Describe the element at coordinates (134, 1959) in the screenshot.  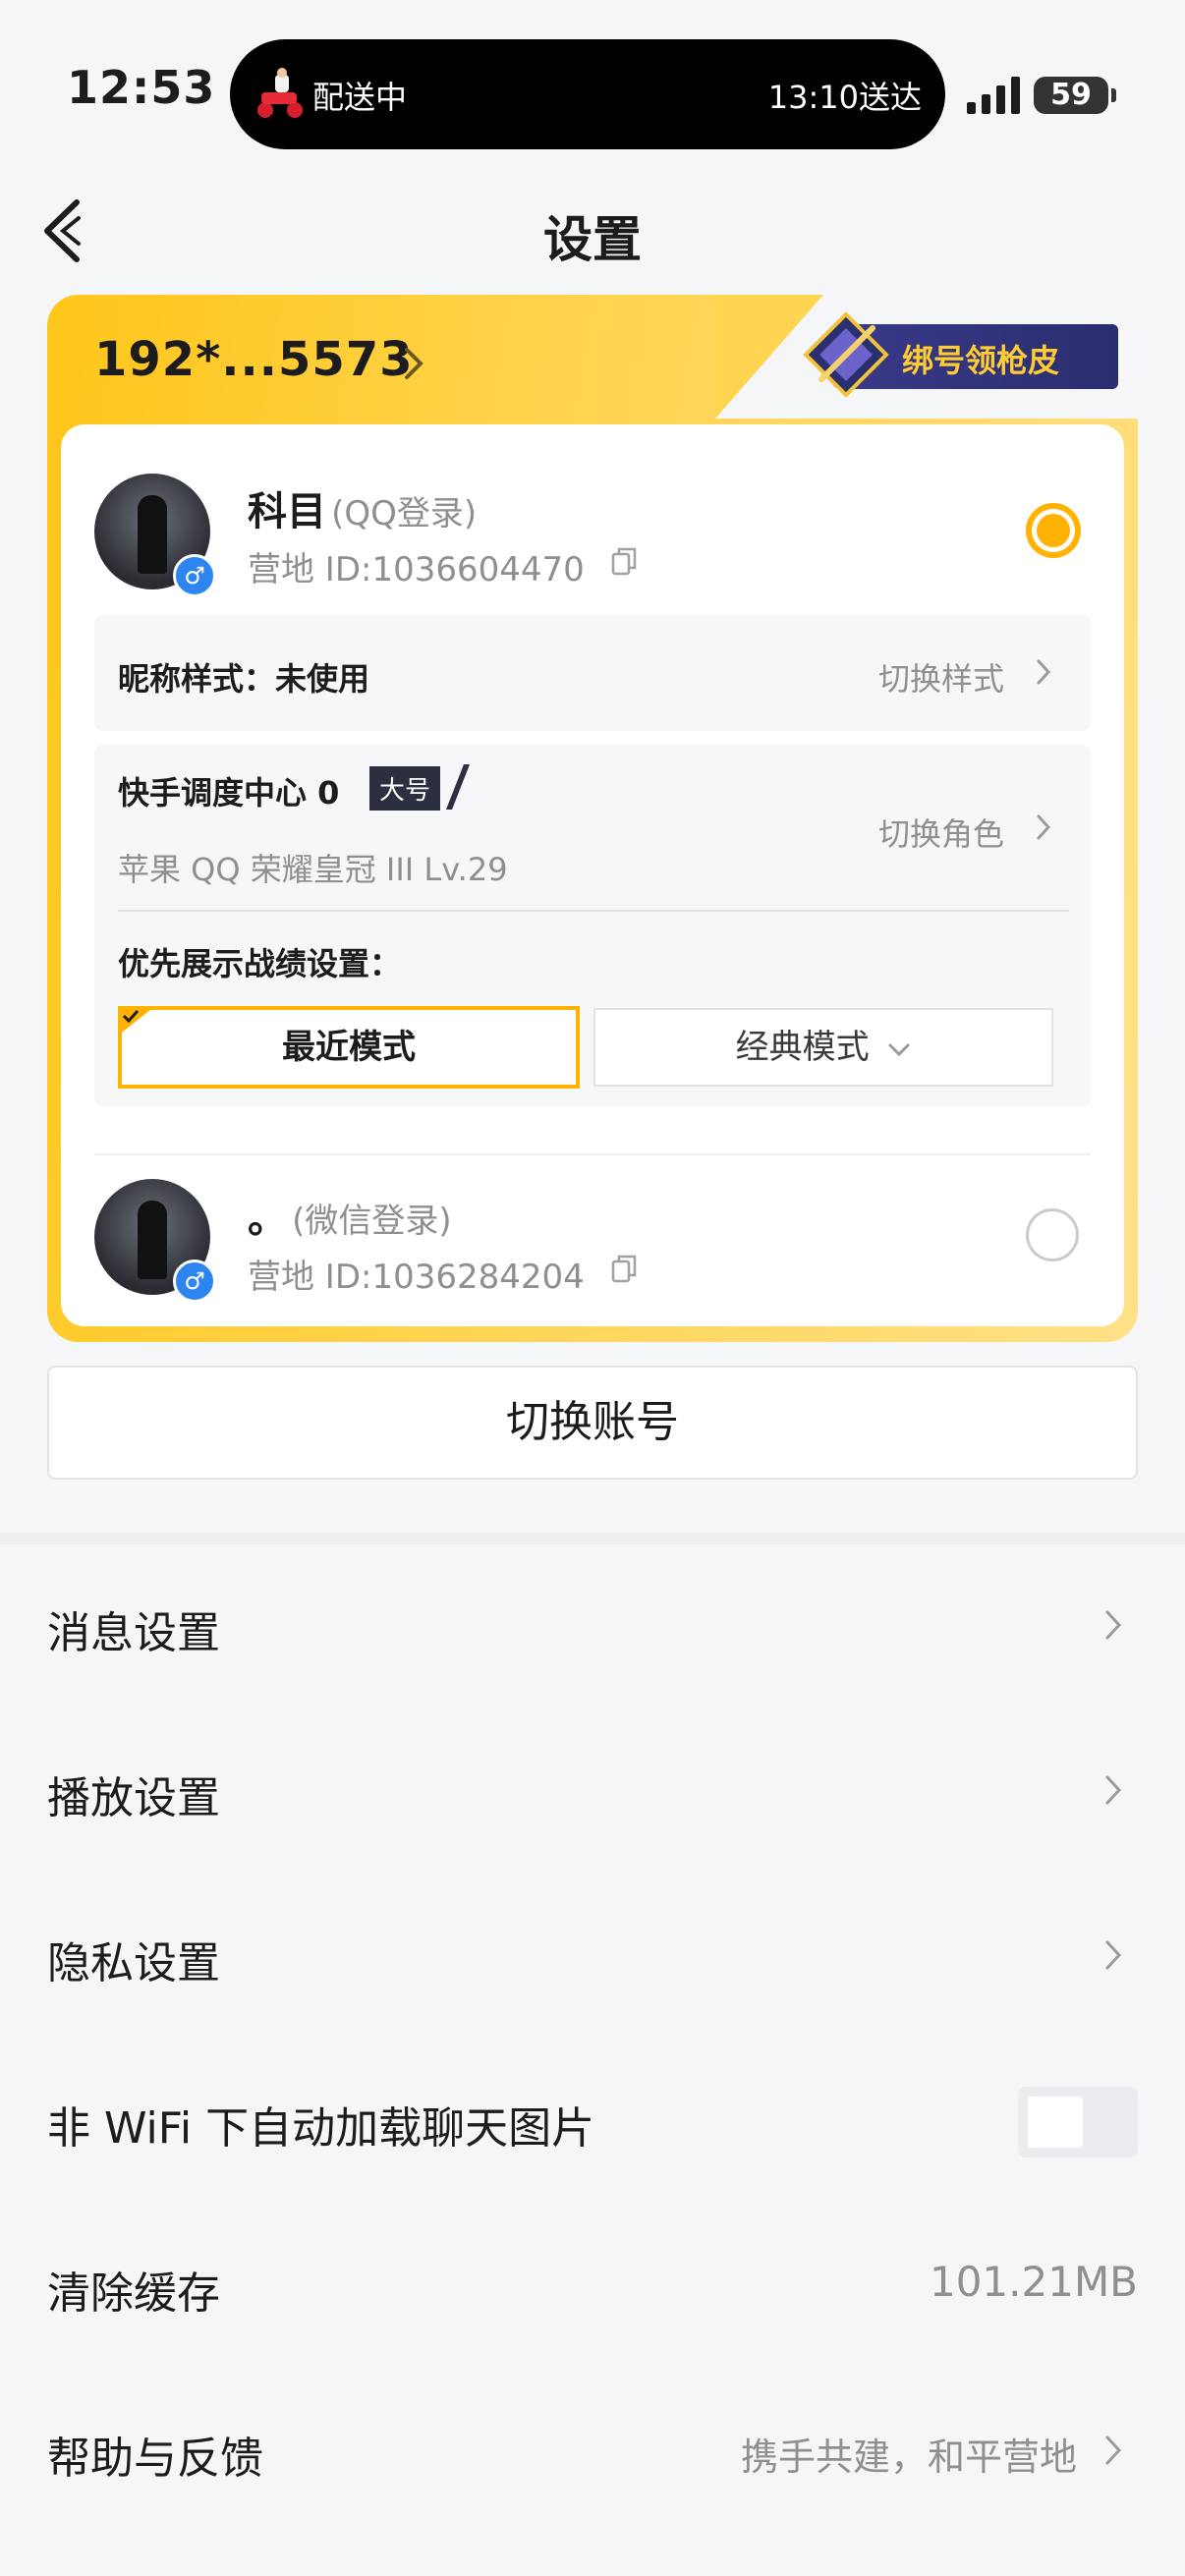
I see `privacy-settings: 隐私设置` at that location.